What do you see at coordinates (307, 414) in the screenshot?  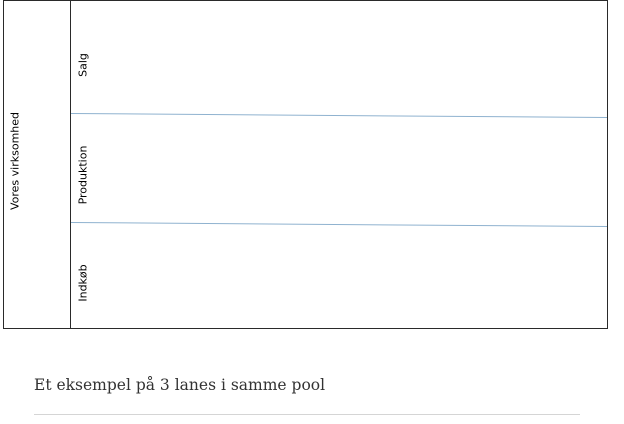 I see `caption-divider` at bounding box center [307, 414].